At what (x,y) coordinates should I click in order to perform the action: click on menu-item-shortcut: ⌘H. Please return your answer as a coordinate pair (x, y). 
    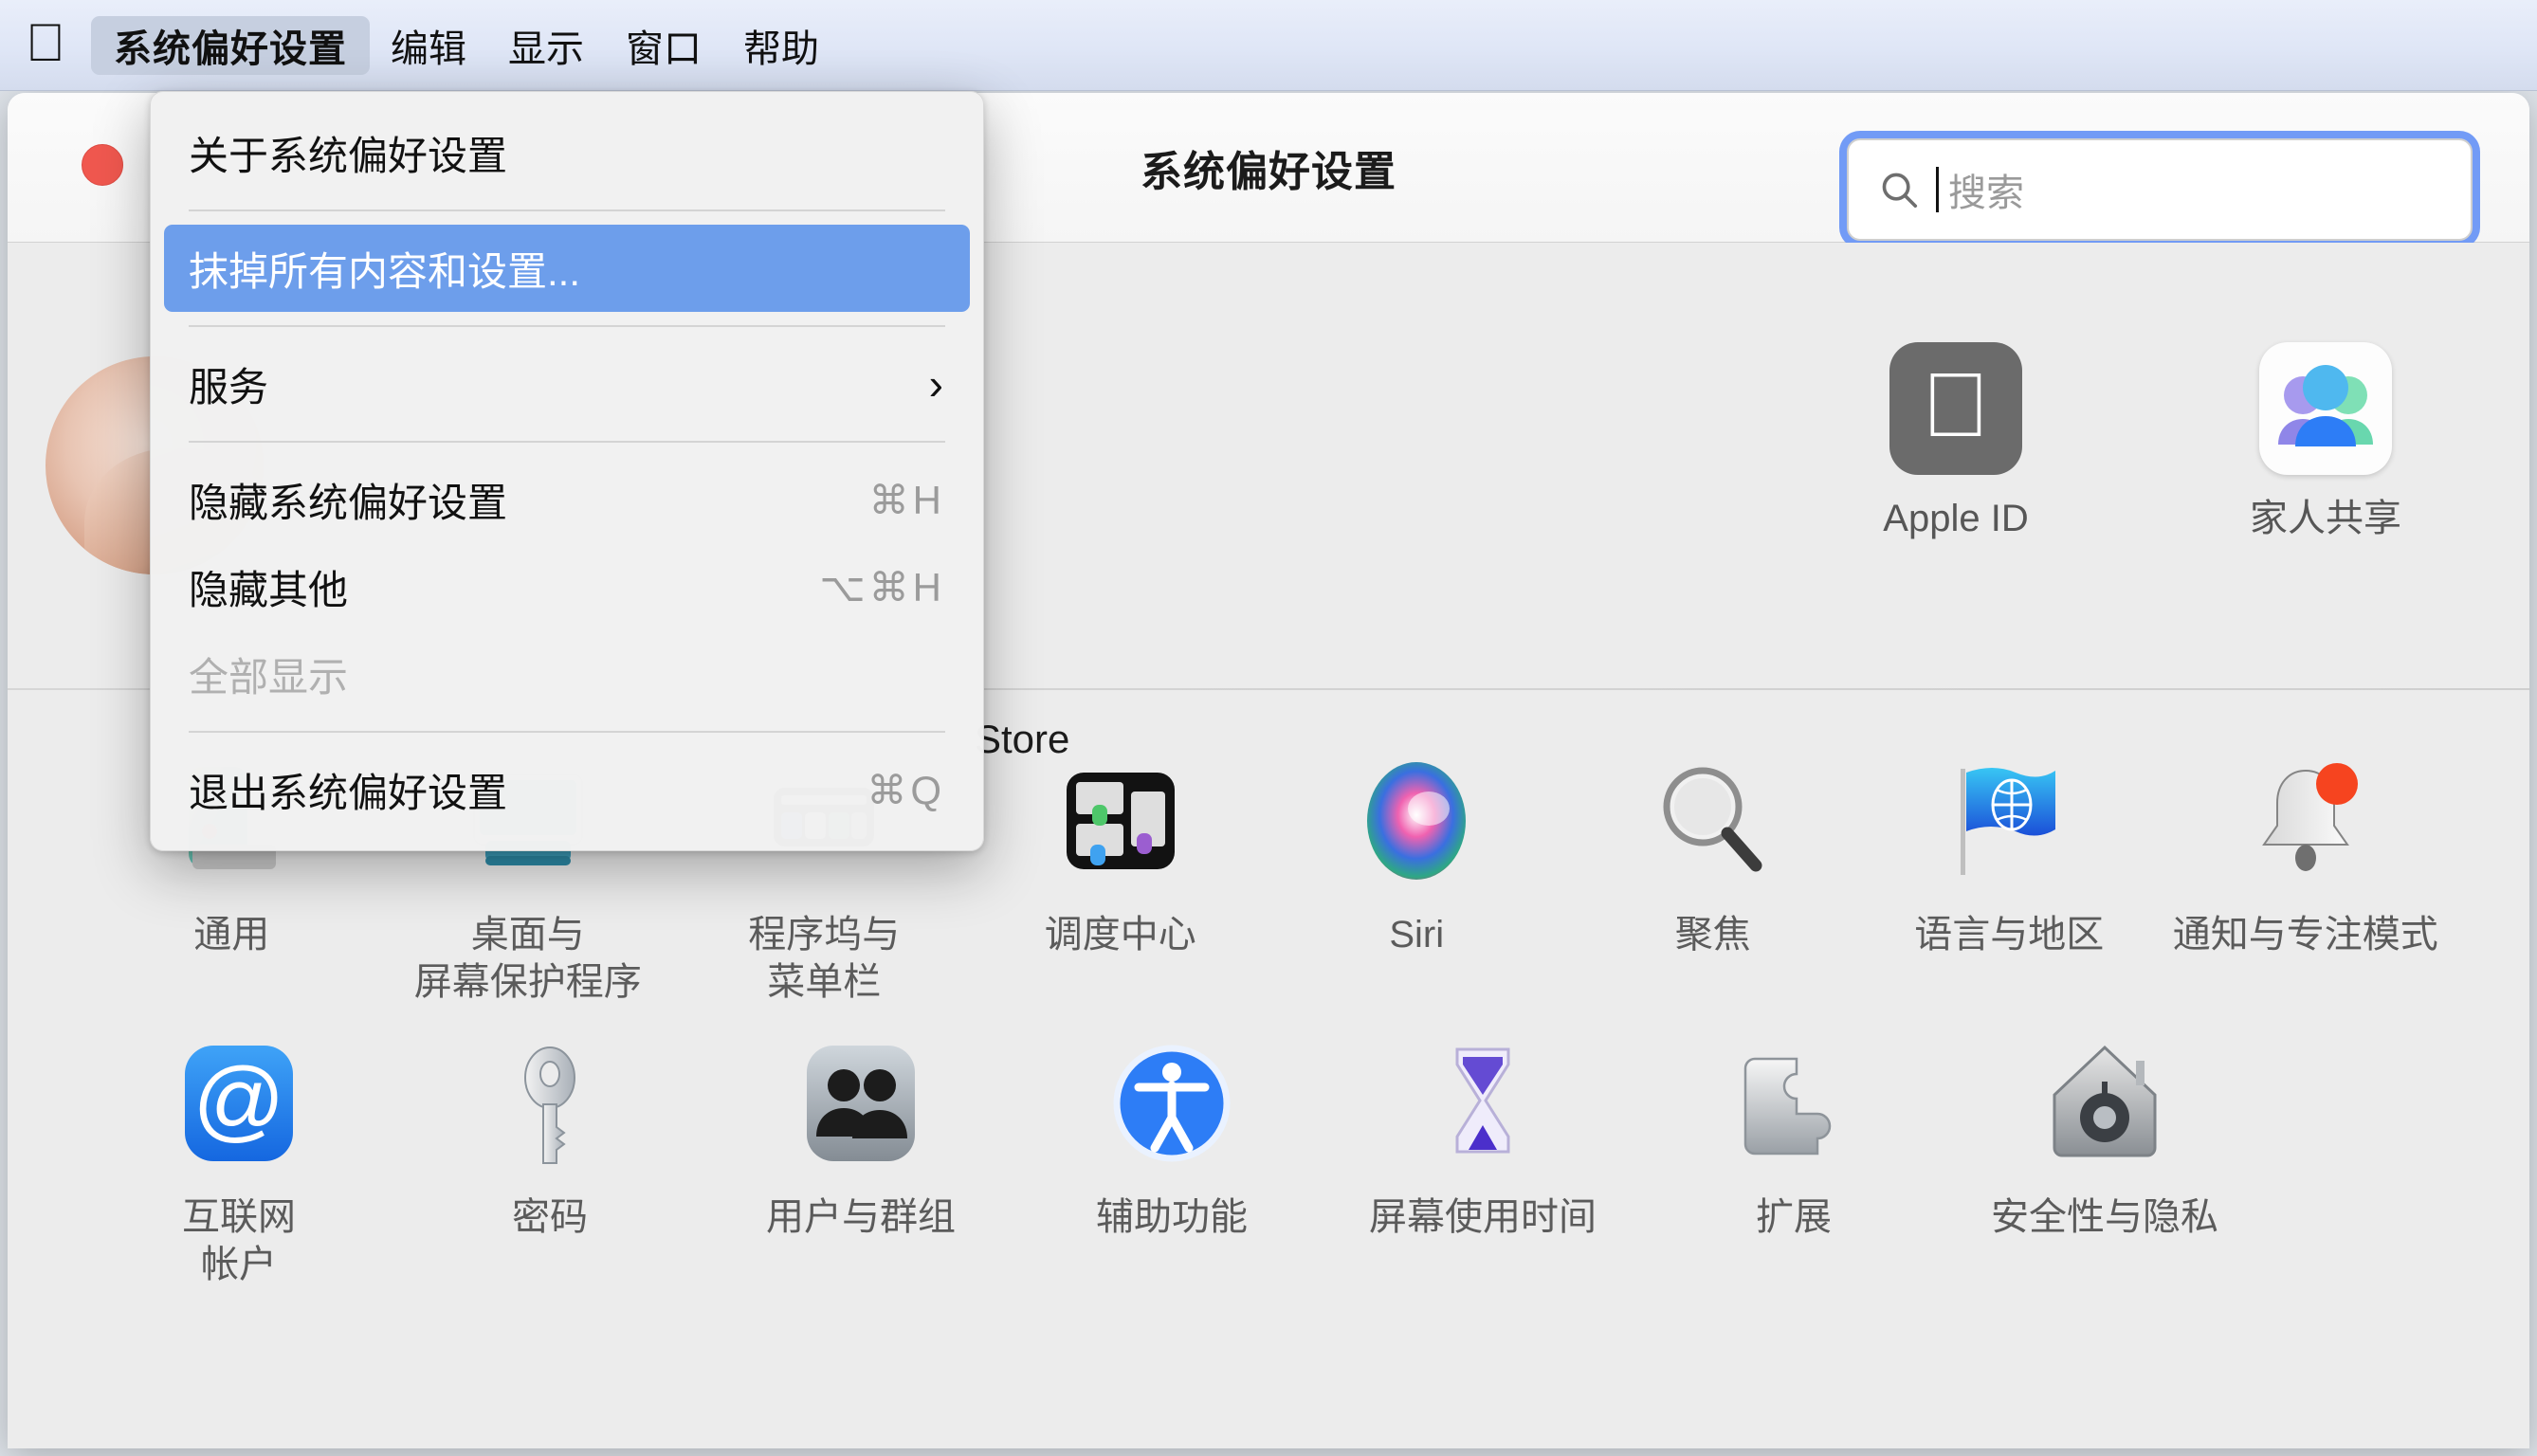
    Looking at the image, I should click on (906, 499).